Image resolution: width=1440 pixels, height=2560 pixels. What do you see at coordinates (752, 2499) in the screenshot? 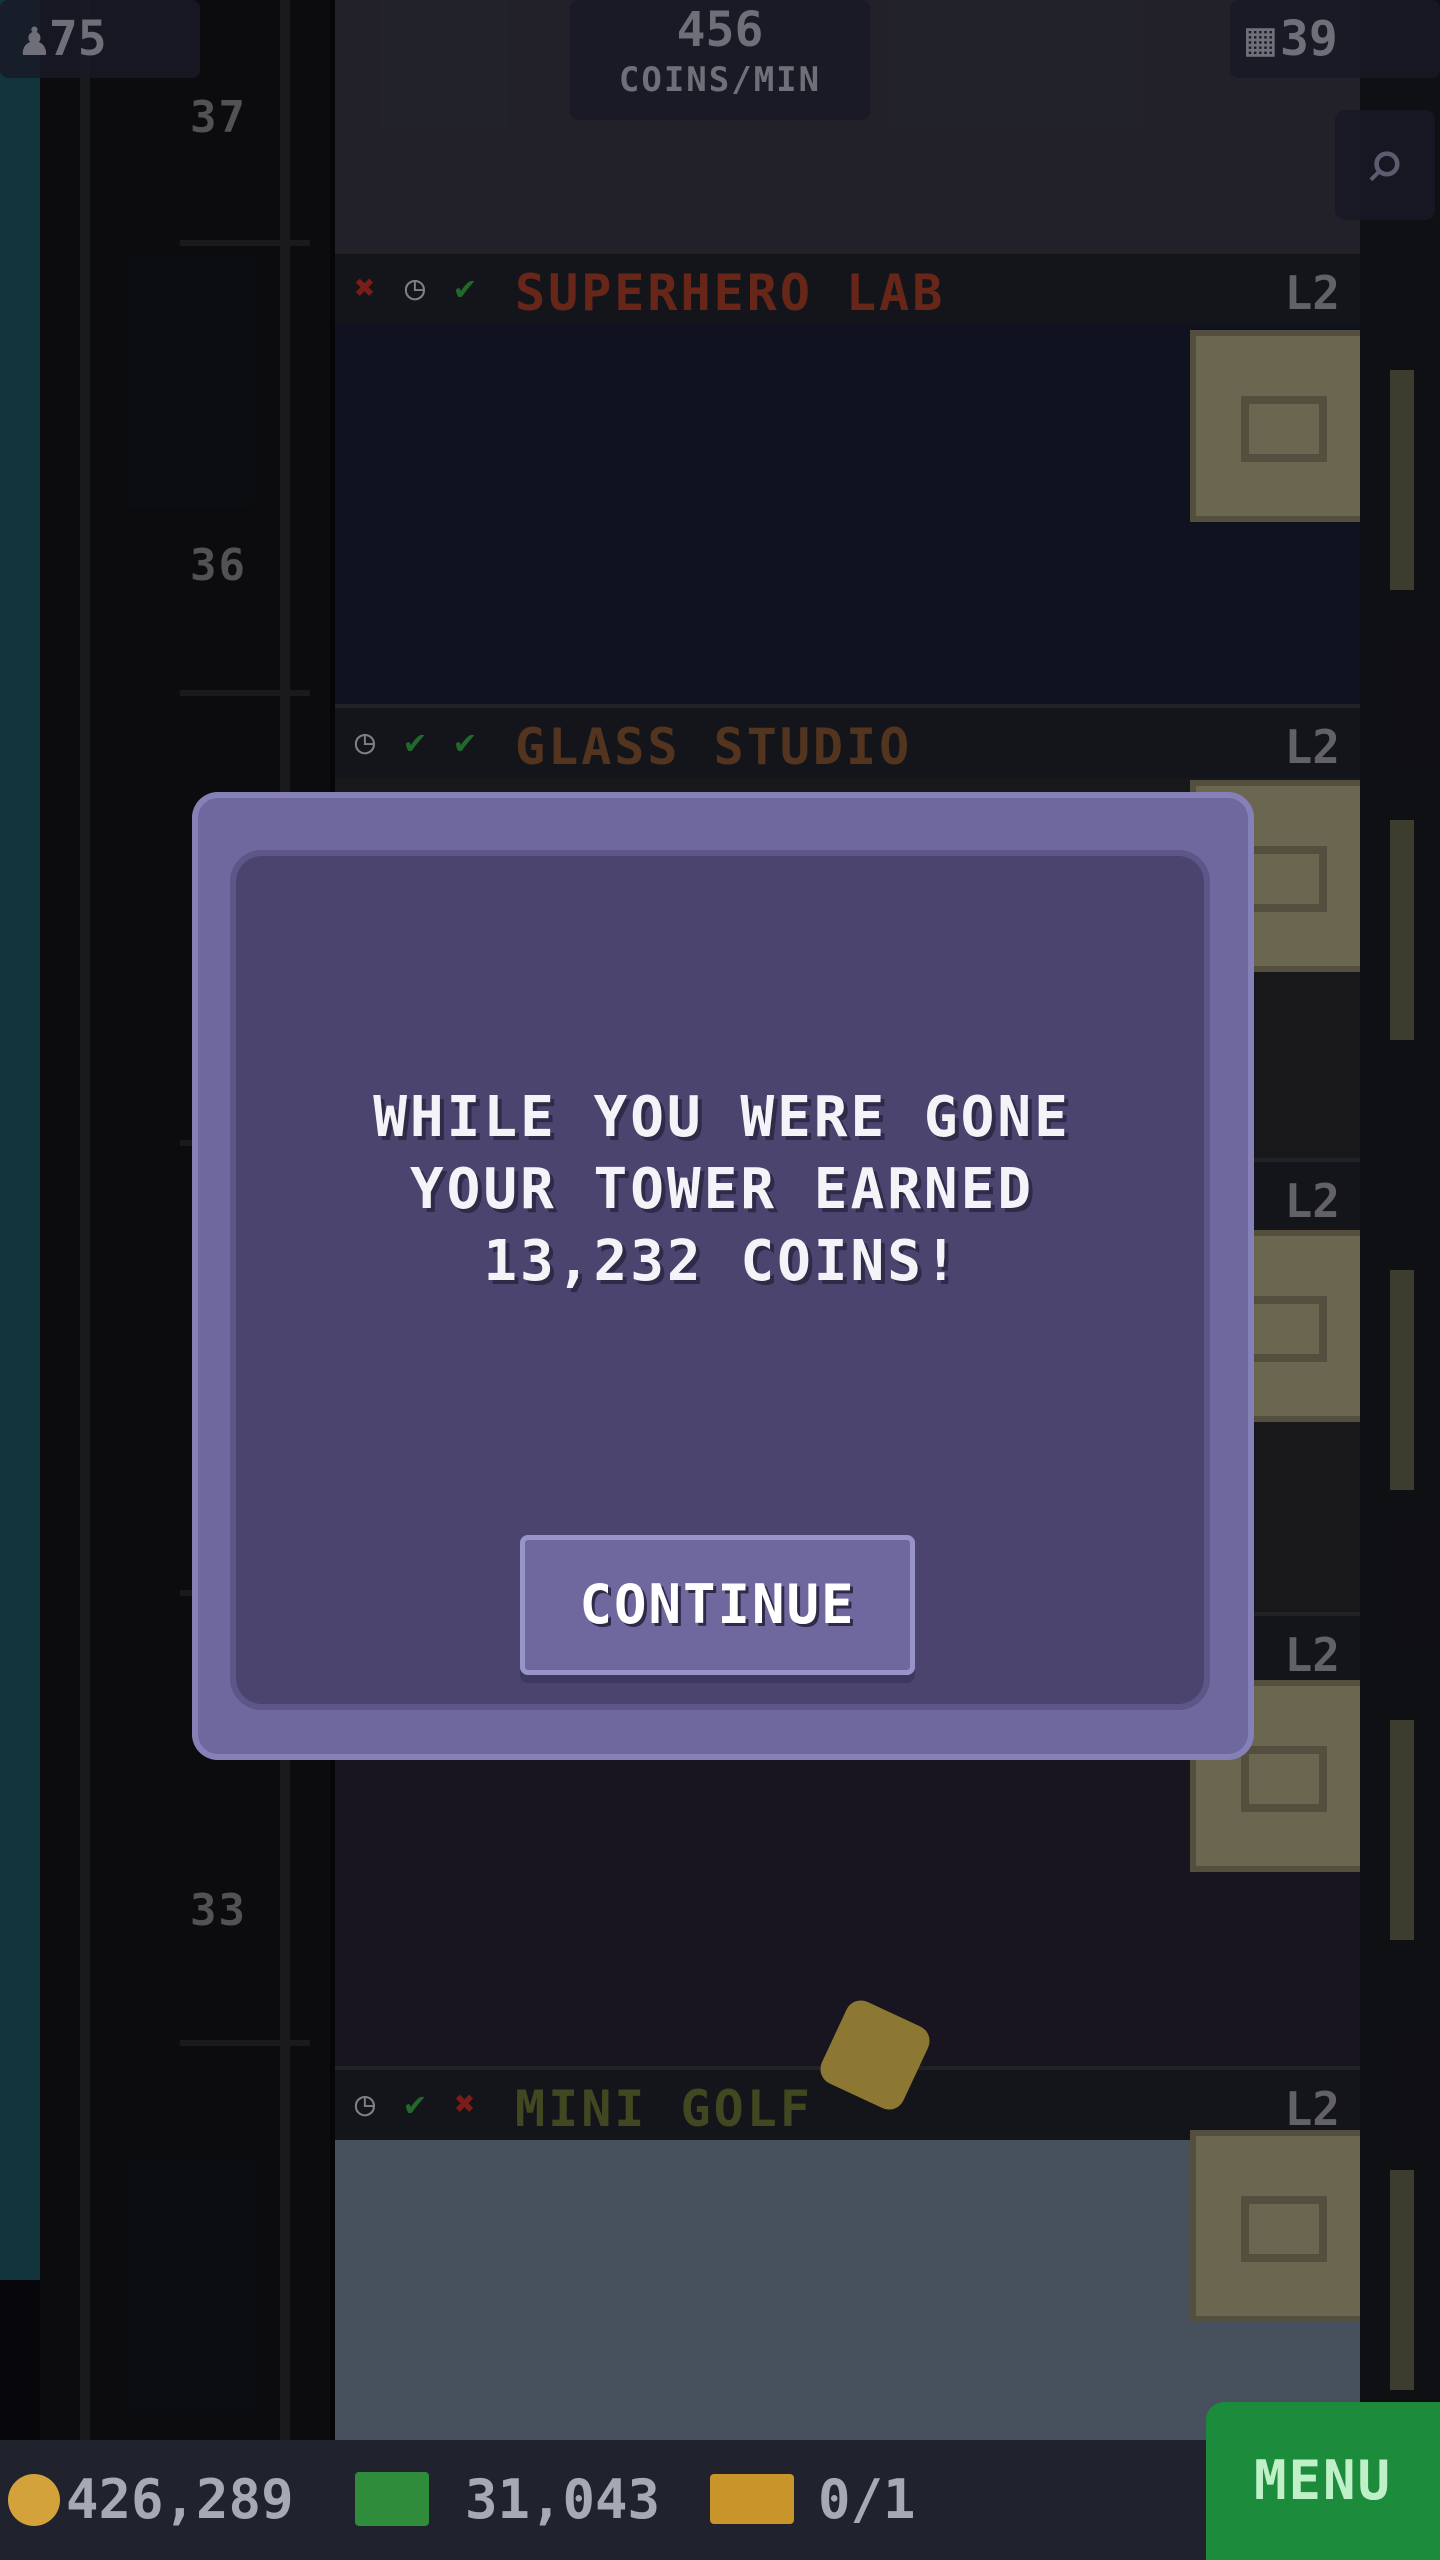
I see `ticket-icon` at bounding box center [752, 2499].